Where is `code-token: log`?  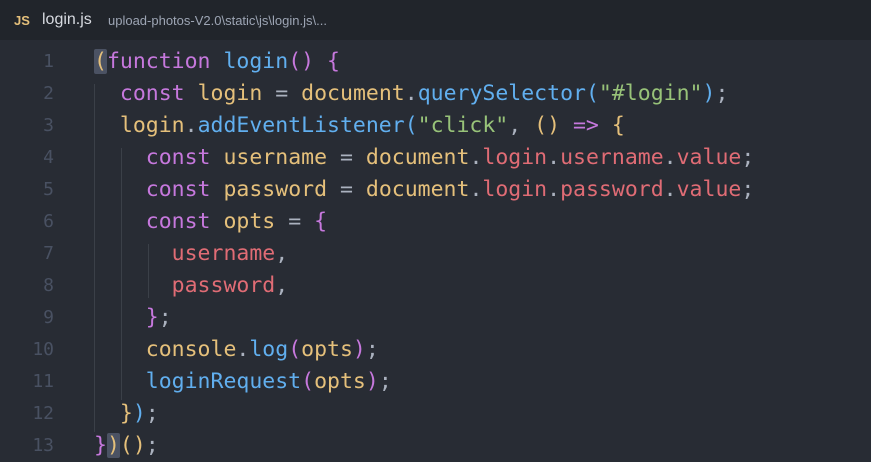 code-token: log is located at coordinates (269, 349).